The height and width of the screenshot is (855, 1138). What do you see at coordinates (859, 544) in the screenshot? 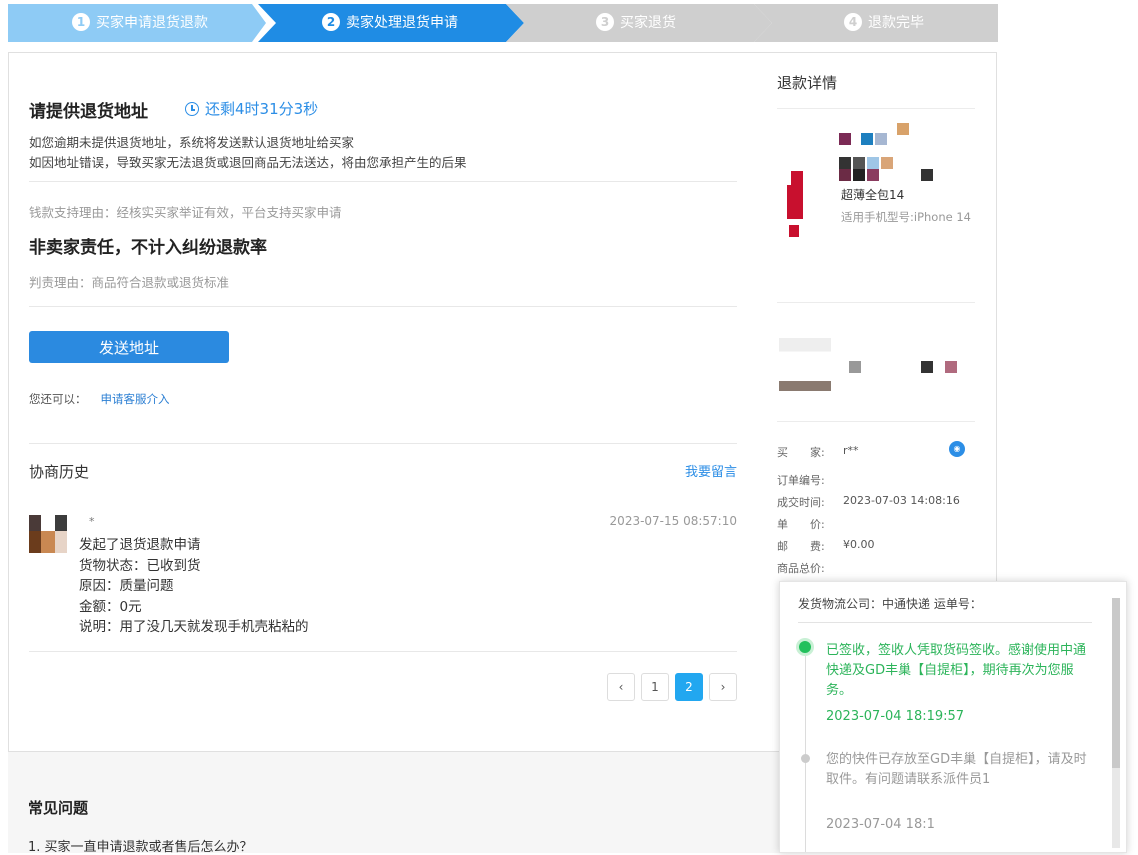
I see `shipping-fee-value: ¥0.00` at bounding box center [859, 544].